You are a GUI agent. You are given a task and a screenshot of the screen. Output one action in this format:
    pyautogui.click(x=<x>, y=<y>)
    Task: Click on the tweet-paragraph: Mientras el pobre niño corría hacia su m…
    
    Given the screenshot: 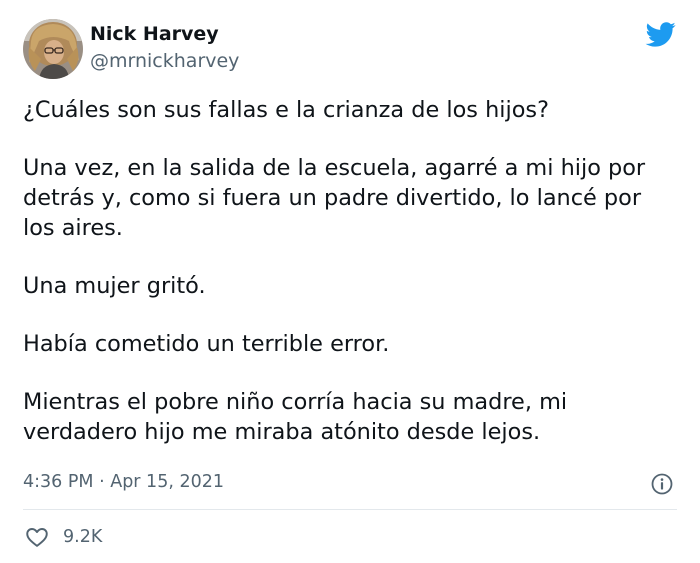 What is the action you would take?
    pyautogui.click(x=353, y=417)
    